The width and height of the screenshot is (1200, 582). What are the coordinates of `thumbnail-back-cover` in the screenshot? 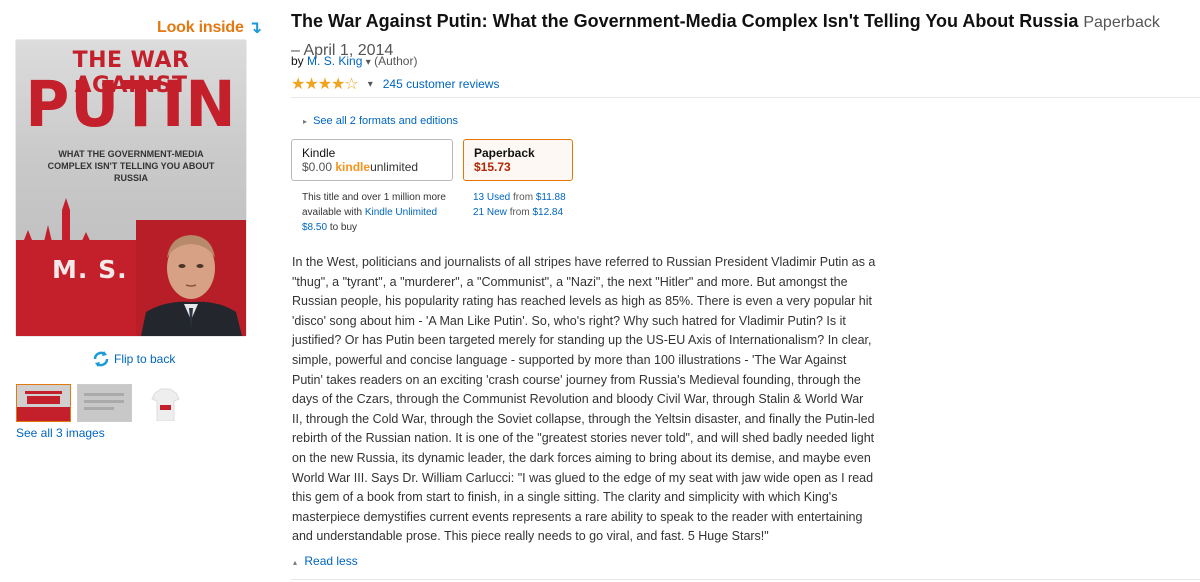 It's located at (104, 403).